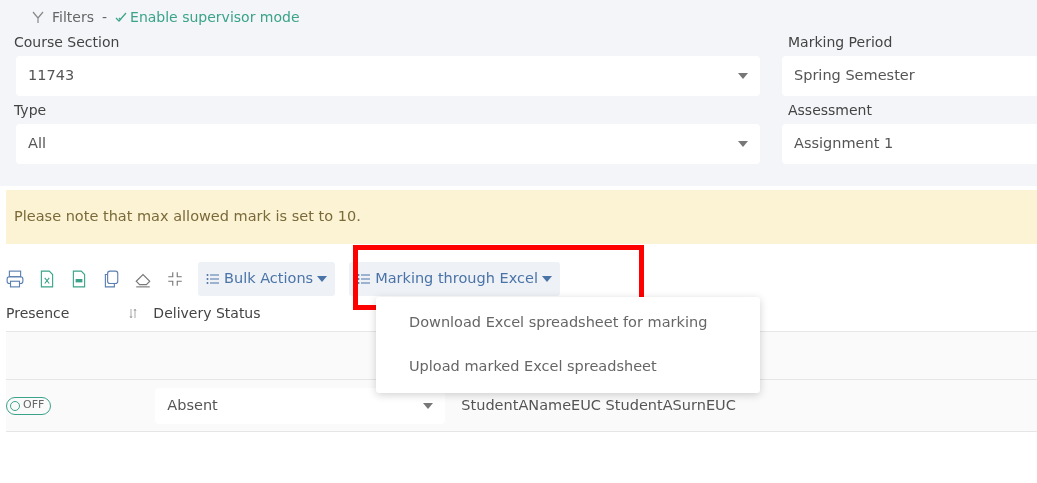  Describe the element at coordinates (47, 279) in the screenshot. I see `excel-file-icon` at that location.